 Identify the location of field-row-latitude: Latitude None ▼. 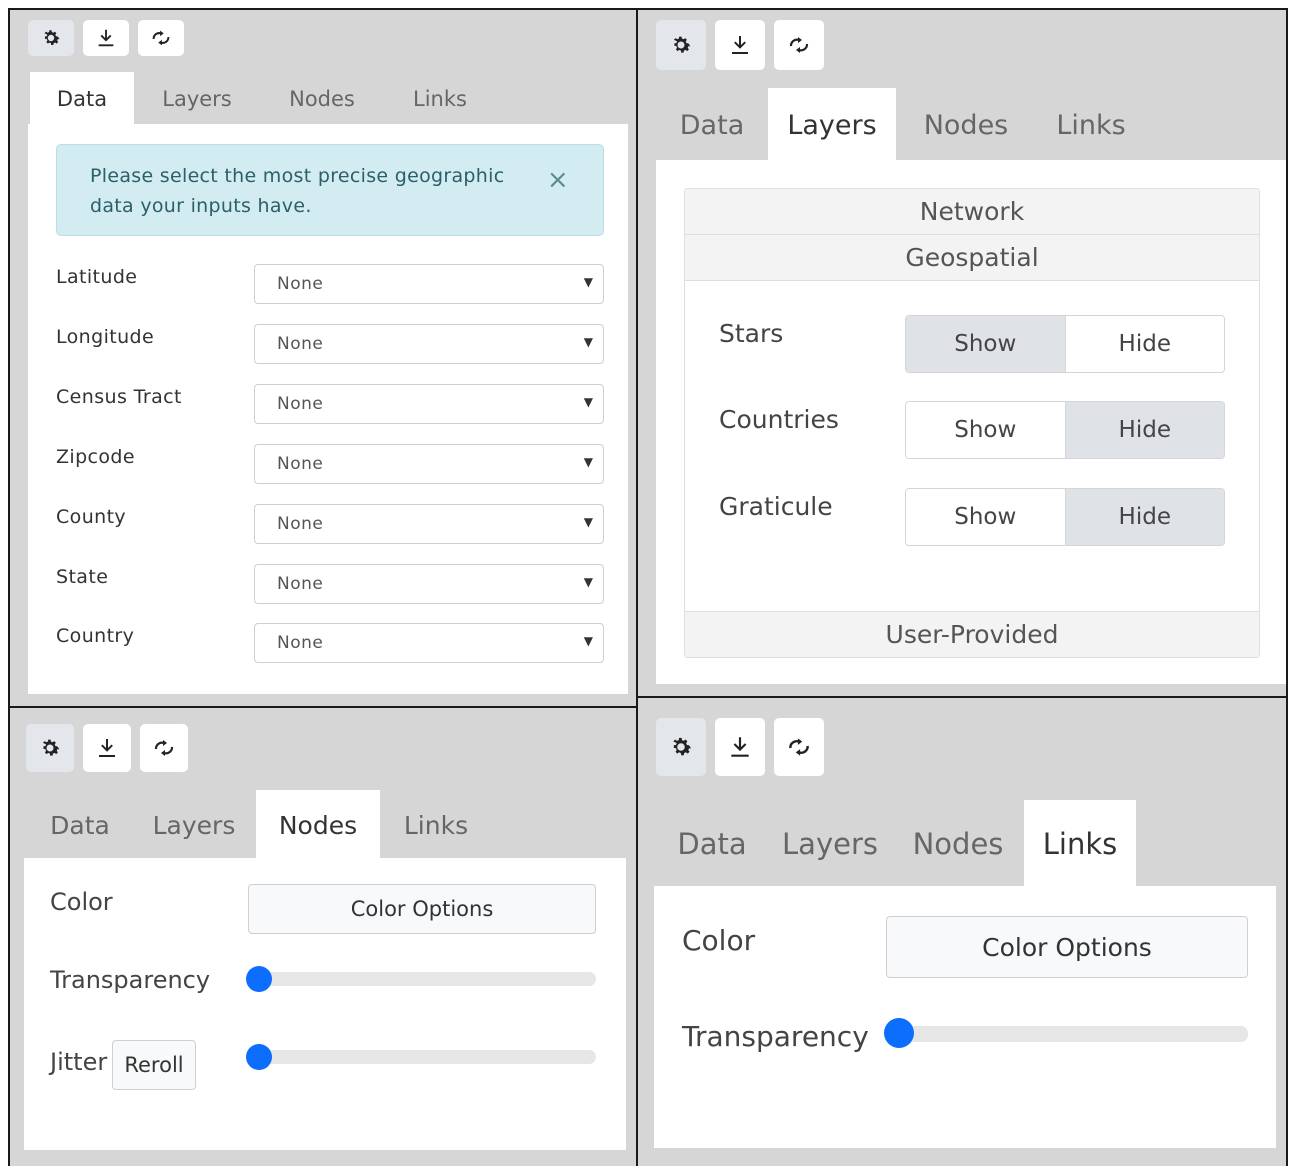
(330, 284).